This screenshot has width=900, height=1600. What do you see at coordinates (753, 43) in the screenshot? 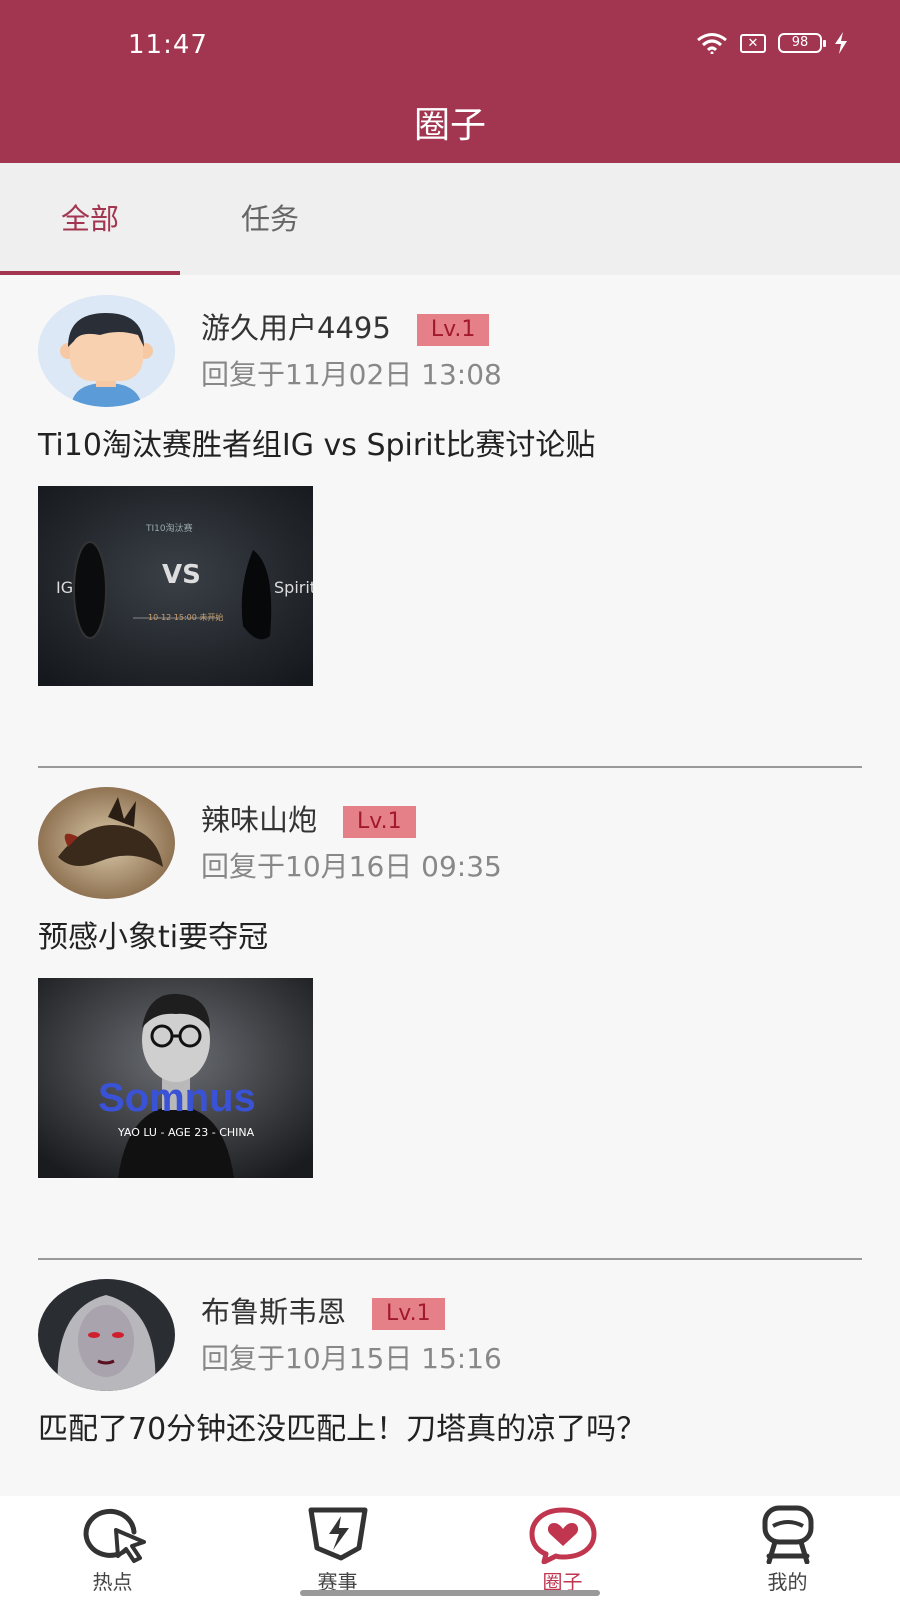
I see `sim-x-icon: ✕` at bounding box center [753, 43].